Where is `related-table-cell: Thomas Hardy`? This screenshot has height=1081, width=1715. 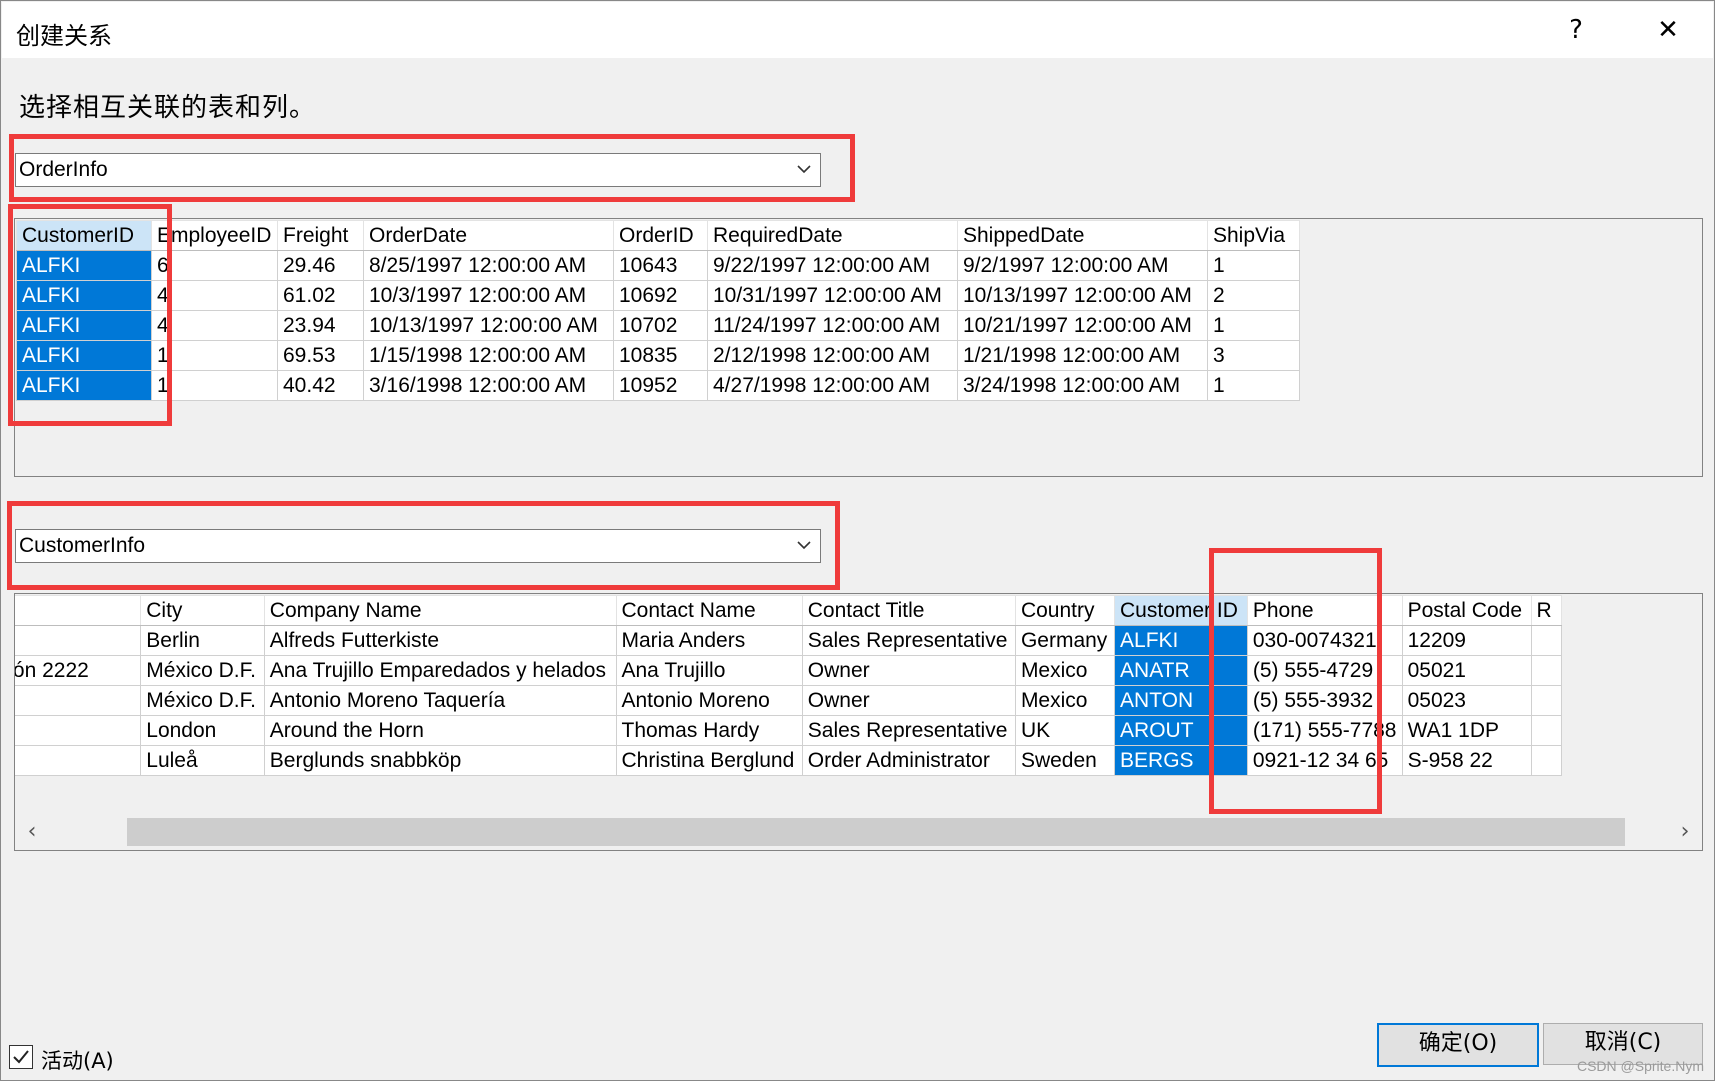 related-table-cell: Thomas Hardy is located at coordinates (709, 730).